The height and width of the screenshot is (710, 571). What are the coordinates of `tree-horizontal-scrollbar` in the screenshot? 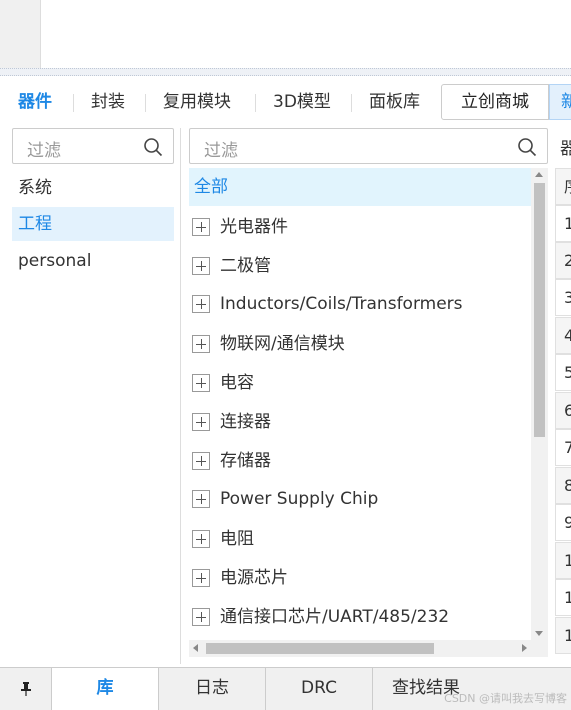 It's located at (360, 648).